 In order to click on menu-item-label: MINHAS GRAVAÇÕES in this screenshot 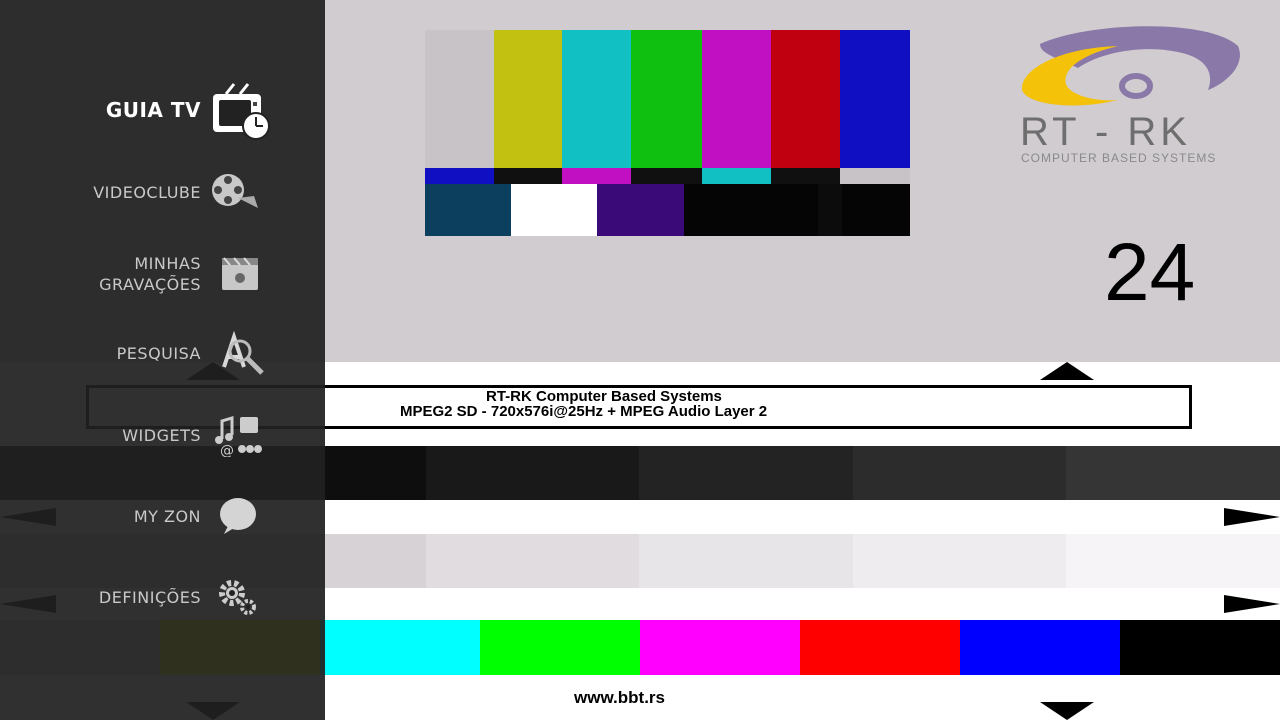, I will do `click(150, 274)`.